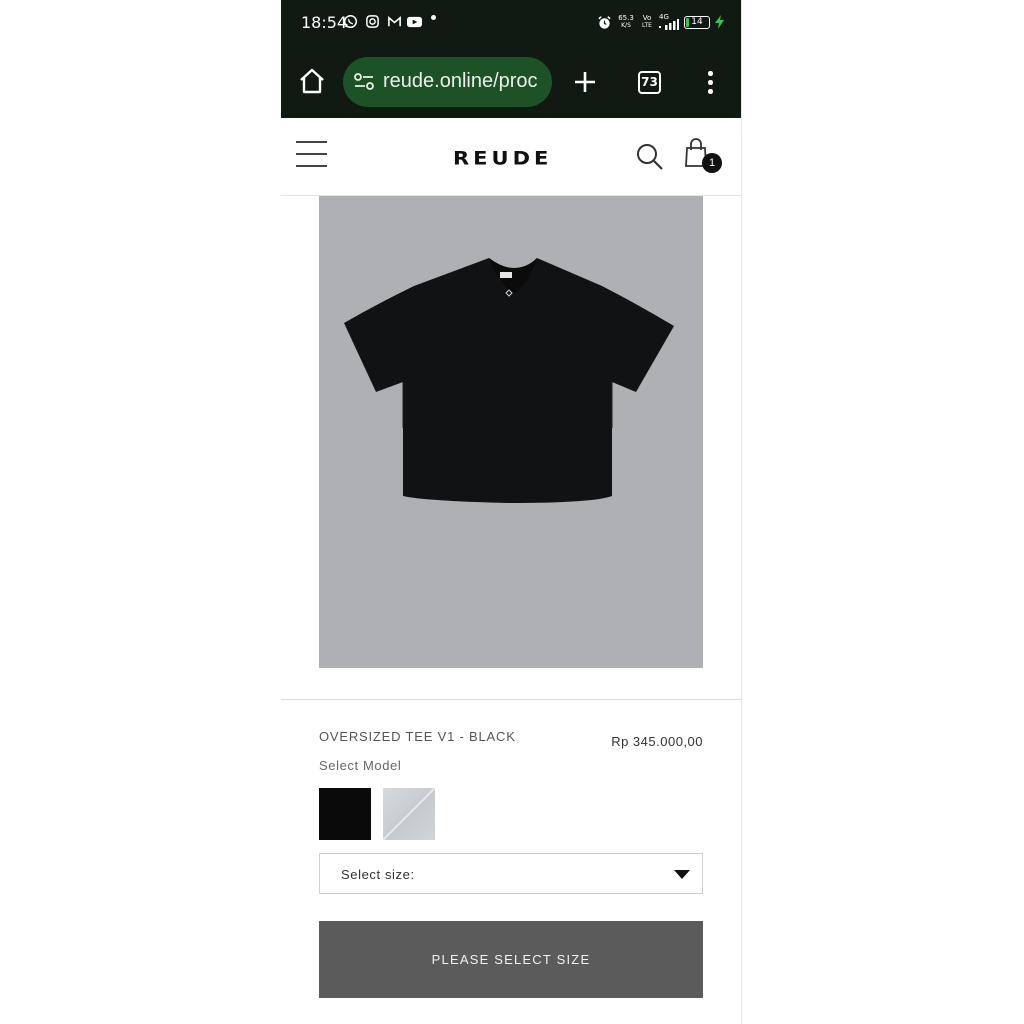  Describe the element at coordinates (719, 22) in the screenshot. I see `charging-icon` at that location.